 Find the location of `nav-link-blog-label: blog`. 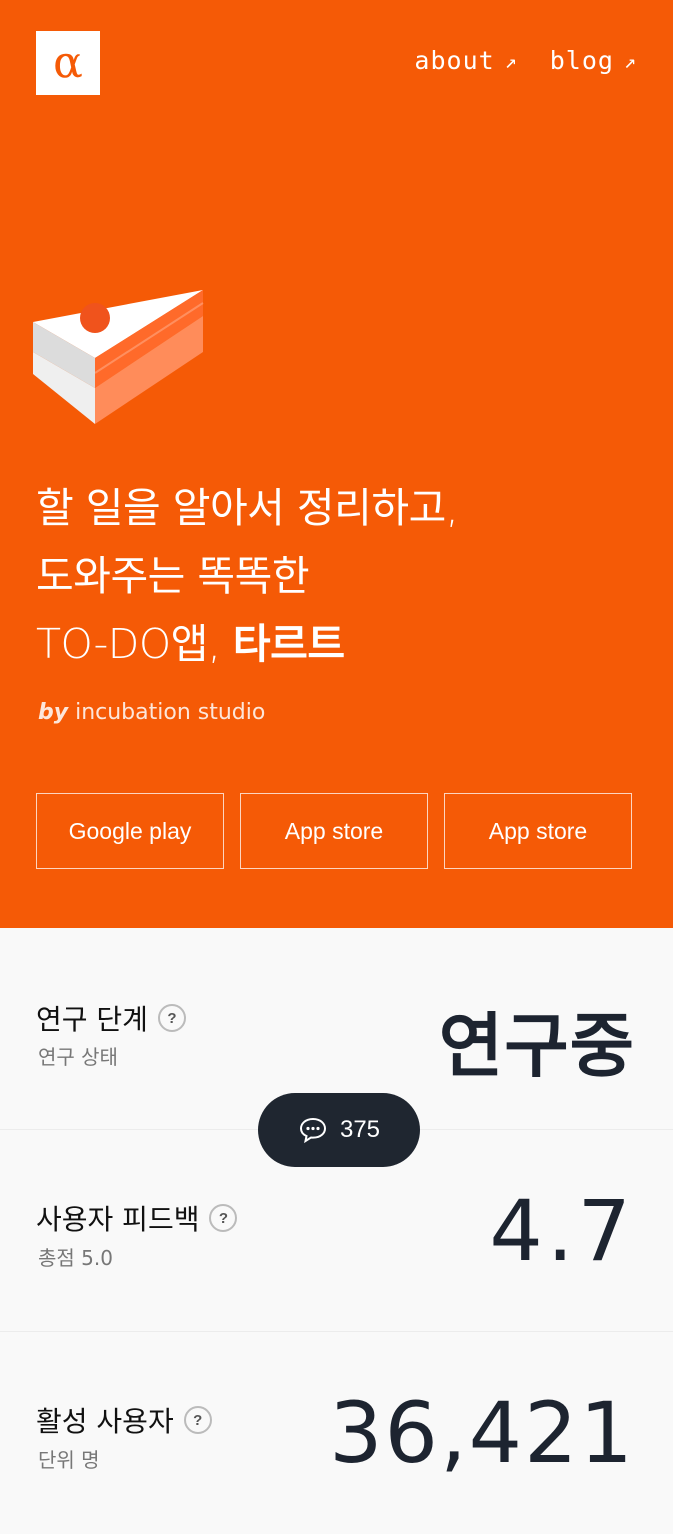

nav-link-blog-label: blog is located at coordinates (581, 60).